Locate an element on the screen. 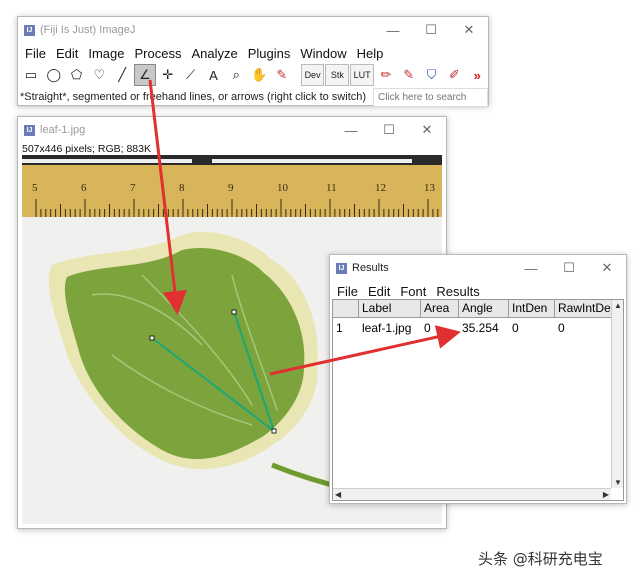  imagej-titlebar: IJ (Fiji Is Just) ImageJ — ☐ ✕ is located at coordinates (253, 30).